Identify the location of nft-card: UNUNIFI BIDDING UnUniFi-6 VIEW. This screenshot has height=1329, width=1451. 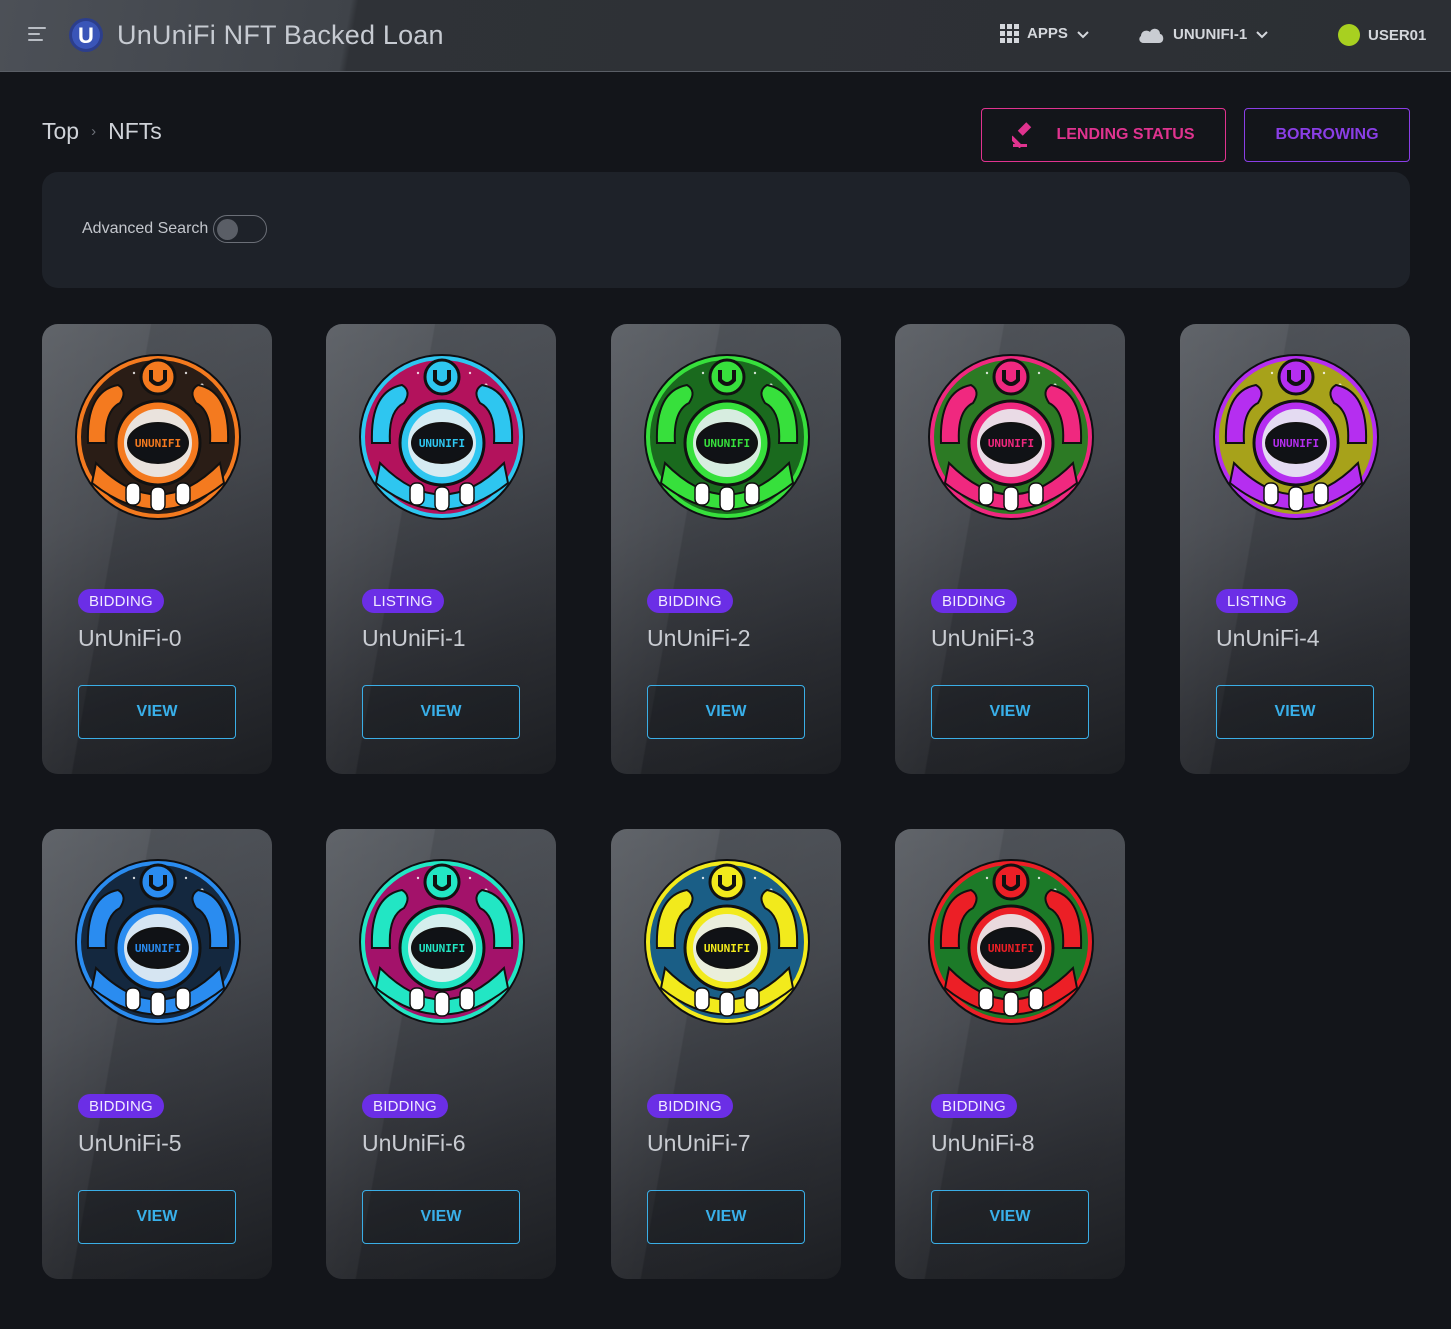
(441, 1054).